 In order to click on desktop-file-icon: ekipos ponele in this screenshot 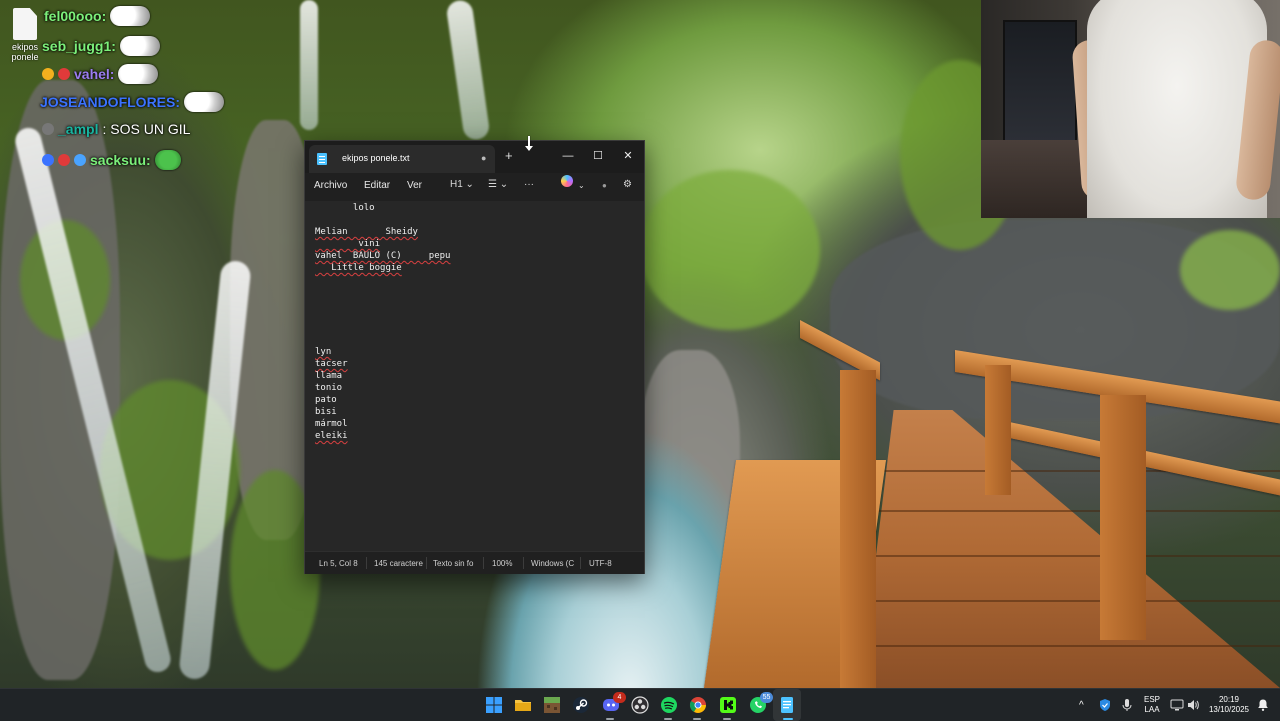, I will do `click(25, 35)`.